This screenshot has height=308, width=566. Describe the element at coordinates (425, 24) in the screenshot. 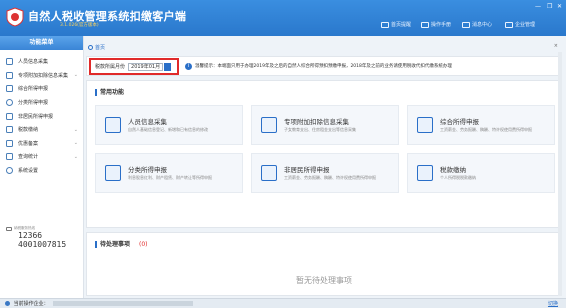

I see `book-icon` at that location.